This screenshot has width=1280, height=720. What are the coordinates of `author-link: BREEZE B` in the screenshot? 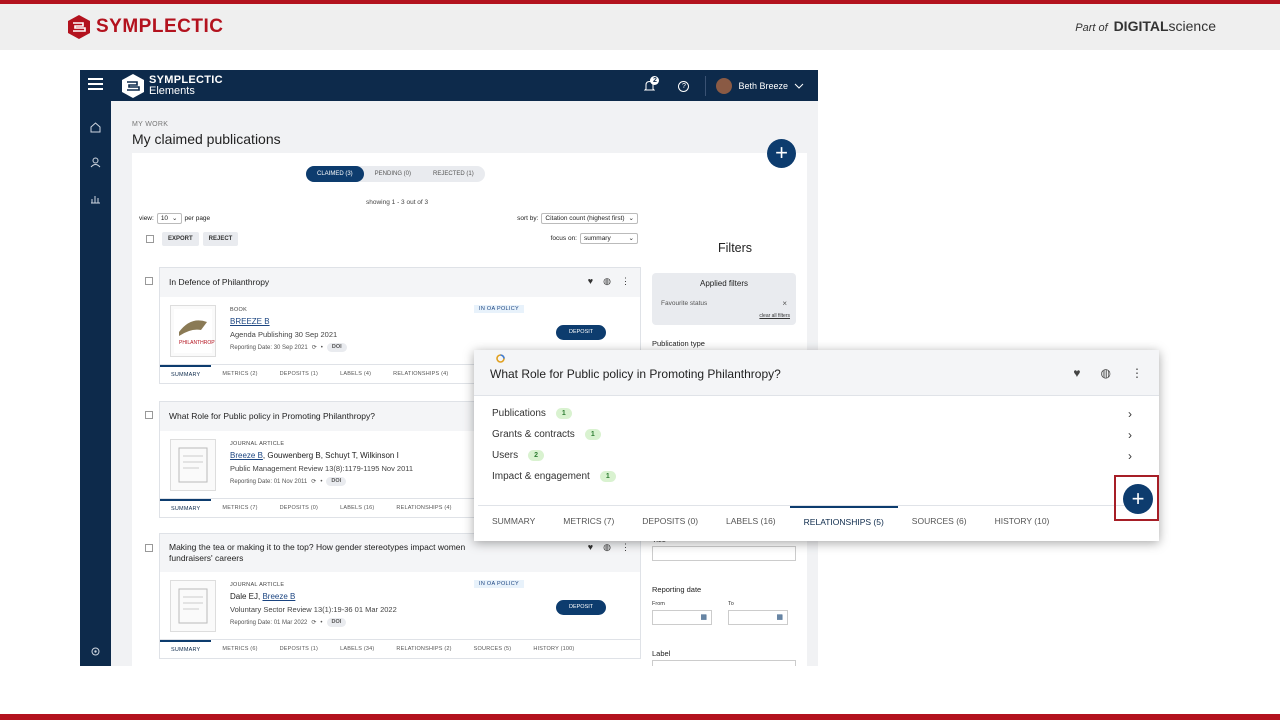 It's located at (250, 321).